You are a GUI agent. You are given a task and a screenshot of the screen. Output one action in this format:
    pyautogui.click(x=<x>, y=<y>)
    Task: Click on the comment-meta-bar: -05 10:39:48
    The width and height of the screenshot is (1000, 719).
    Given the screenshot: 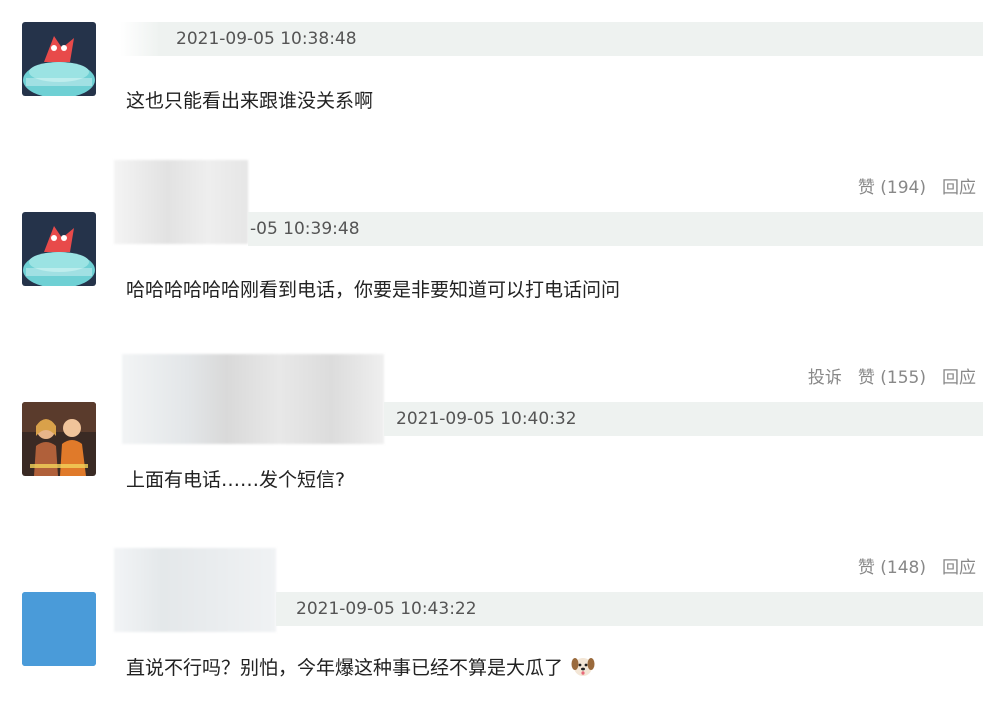 What is the action you would take?
    pyautogui.click(x=615, y=229)
    